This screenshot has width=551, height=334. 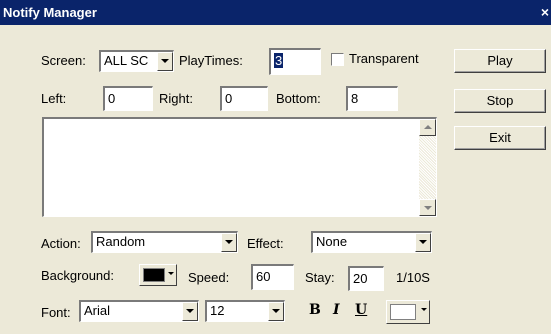 I want to click on speed-value: 60, so click(x=263, y=276).